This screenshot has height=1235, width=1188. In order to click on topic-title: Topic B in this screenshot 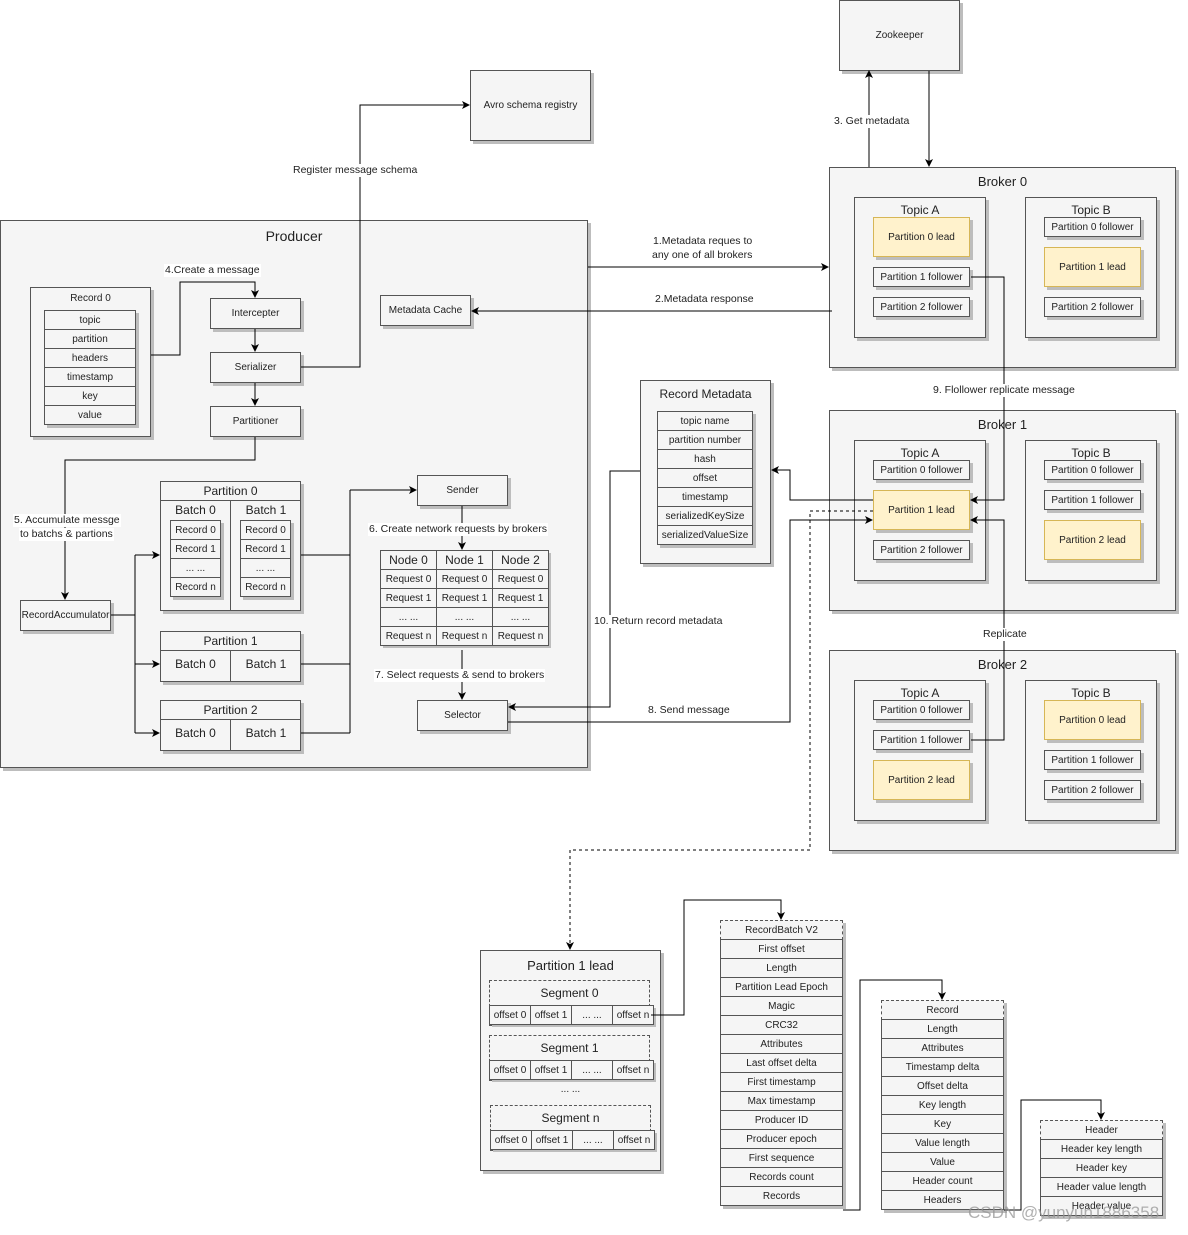, I will do `click(1091, 453)`.